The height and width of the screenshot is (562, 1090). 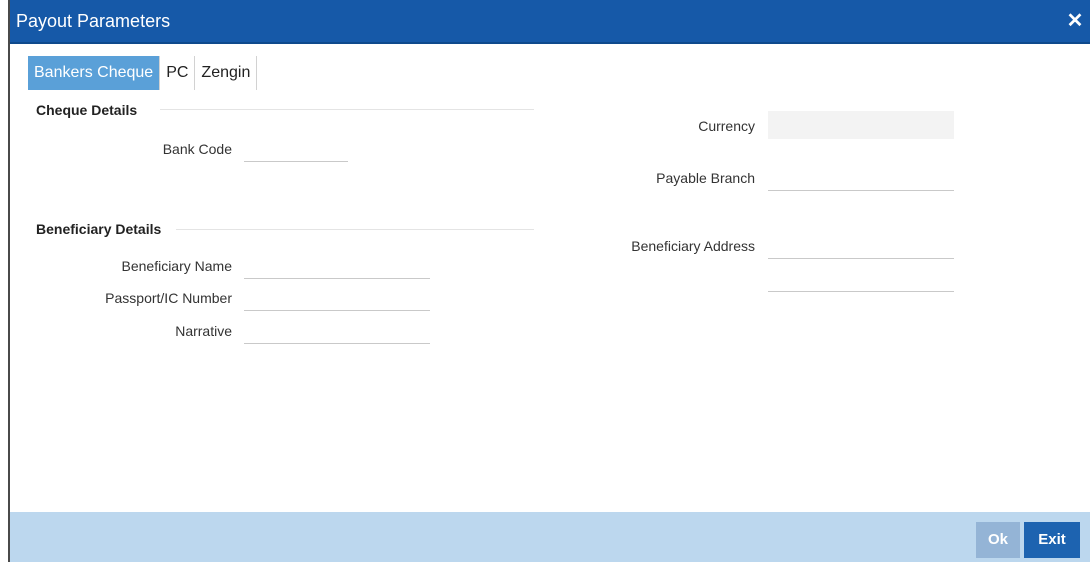 I want to click on currency-label: Currency, so click(x=726, y=126).